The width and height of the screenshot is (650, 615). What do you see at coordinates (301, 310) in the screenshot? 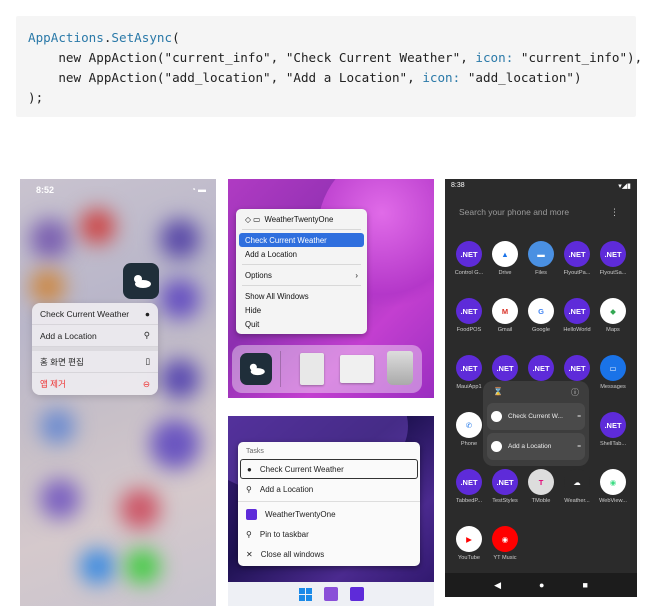
I see `macos-hide: Hide` at bounding box center [301, 310].